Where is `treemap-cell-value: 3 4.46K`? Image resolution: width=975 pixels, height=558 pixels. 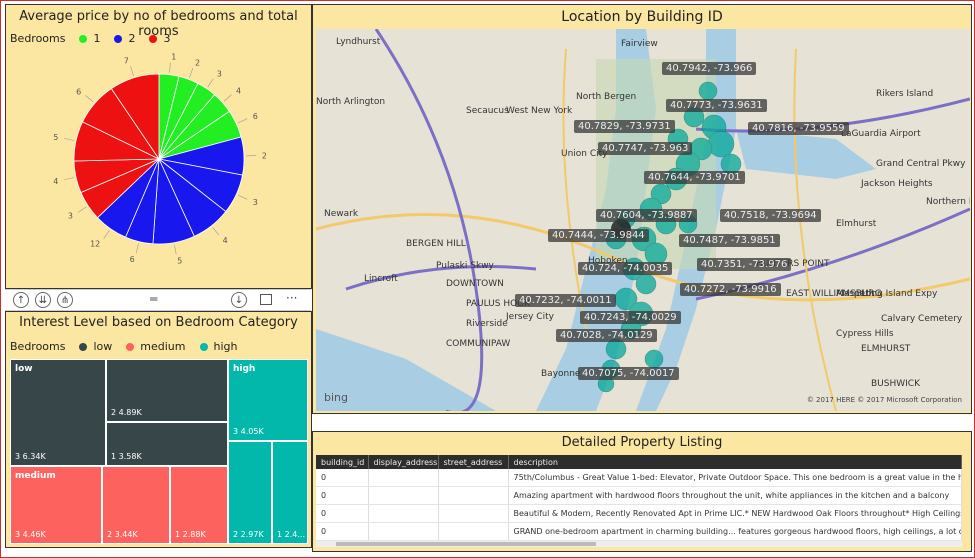
treemap-cell-value: 3 4.46K is located at coordinates (30, 534).